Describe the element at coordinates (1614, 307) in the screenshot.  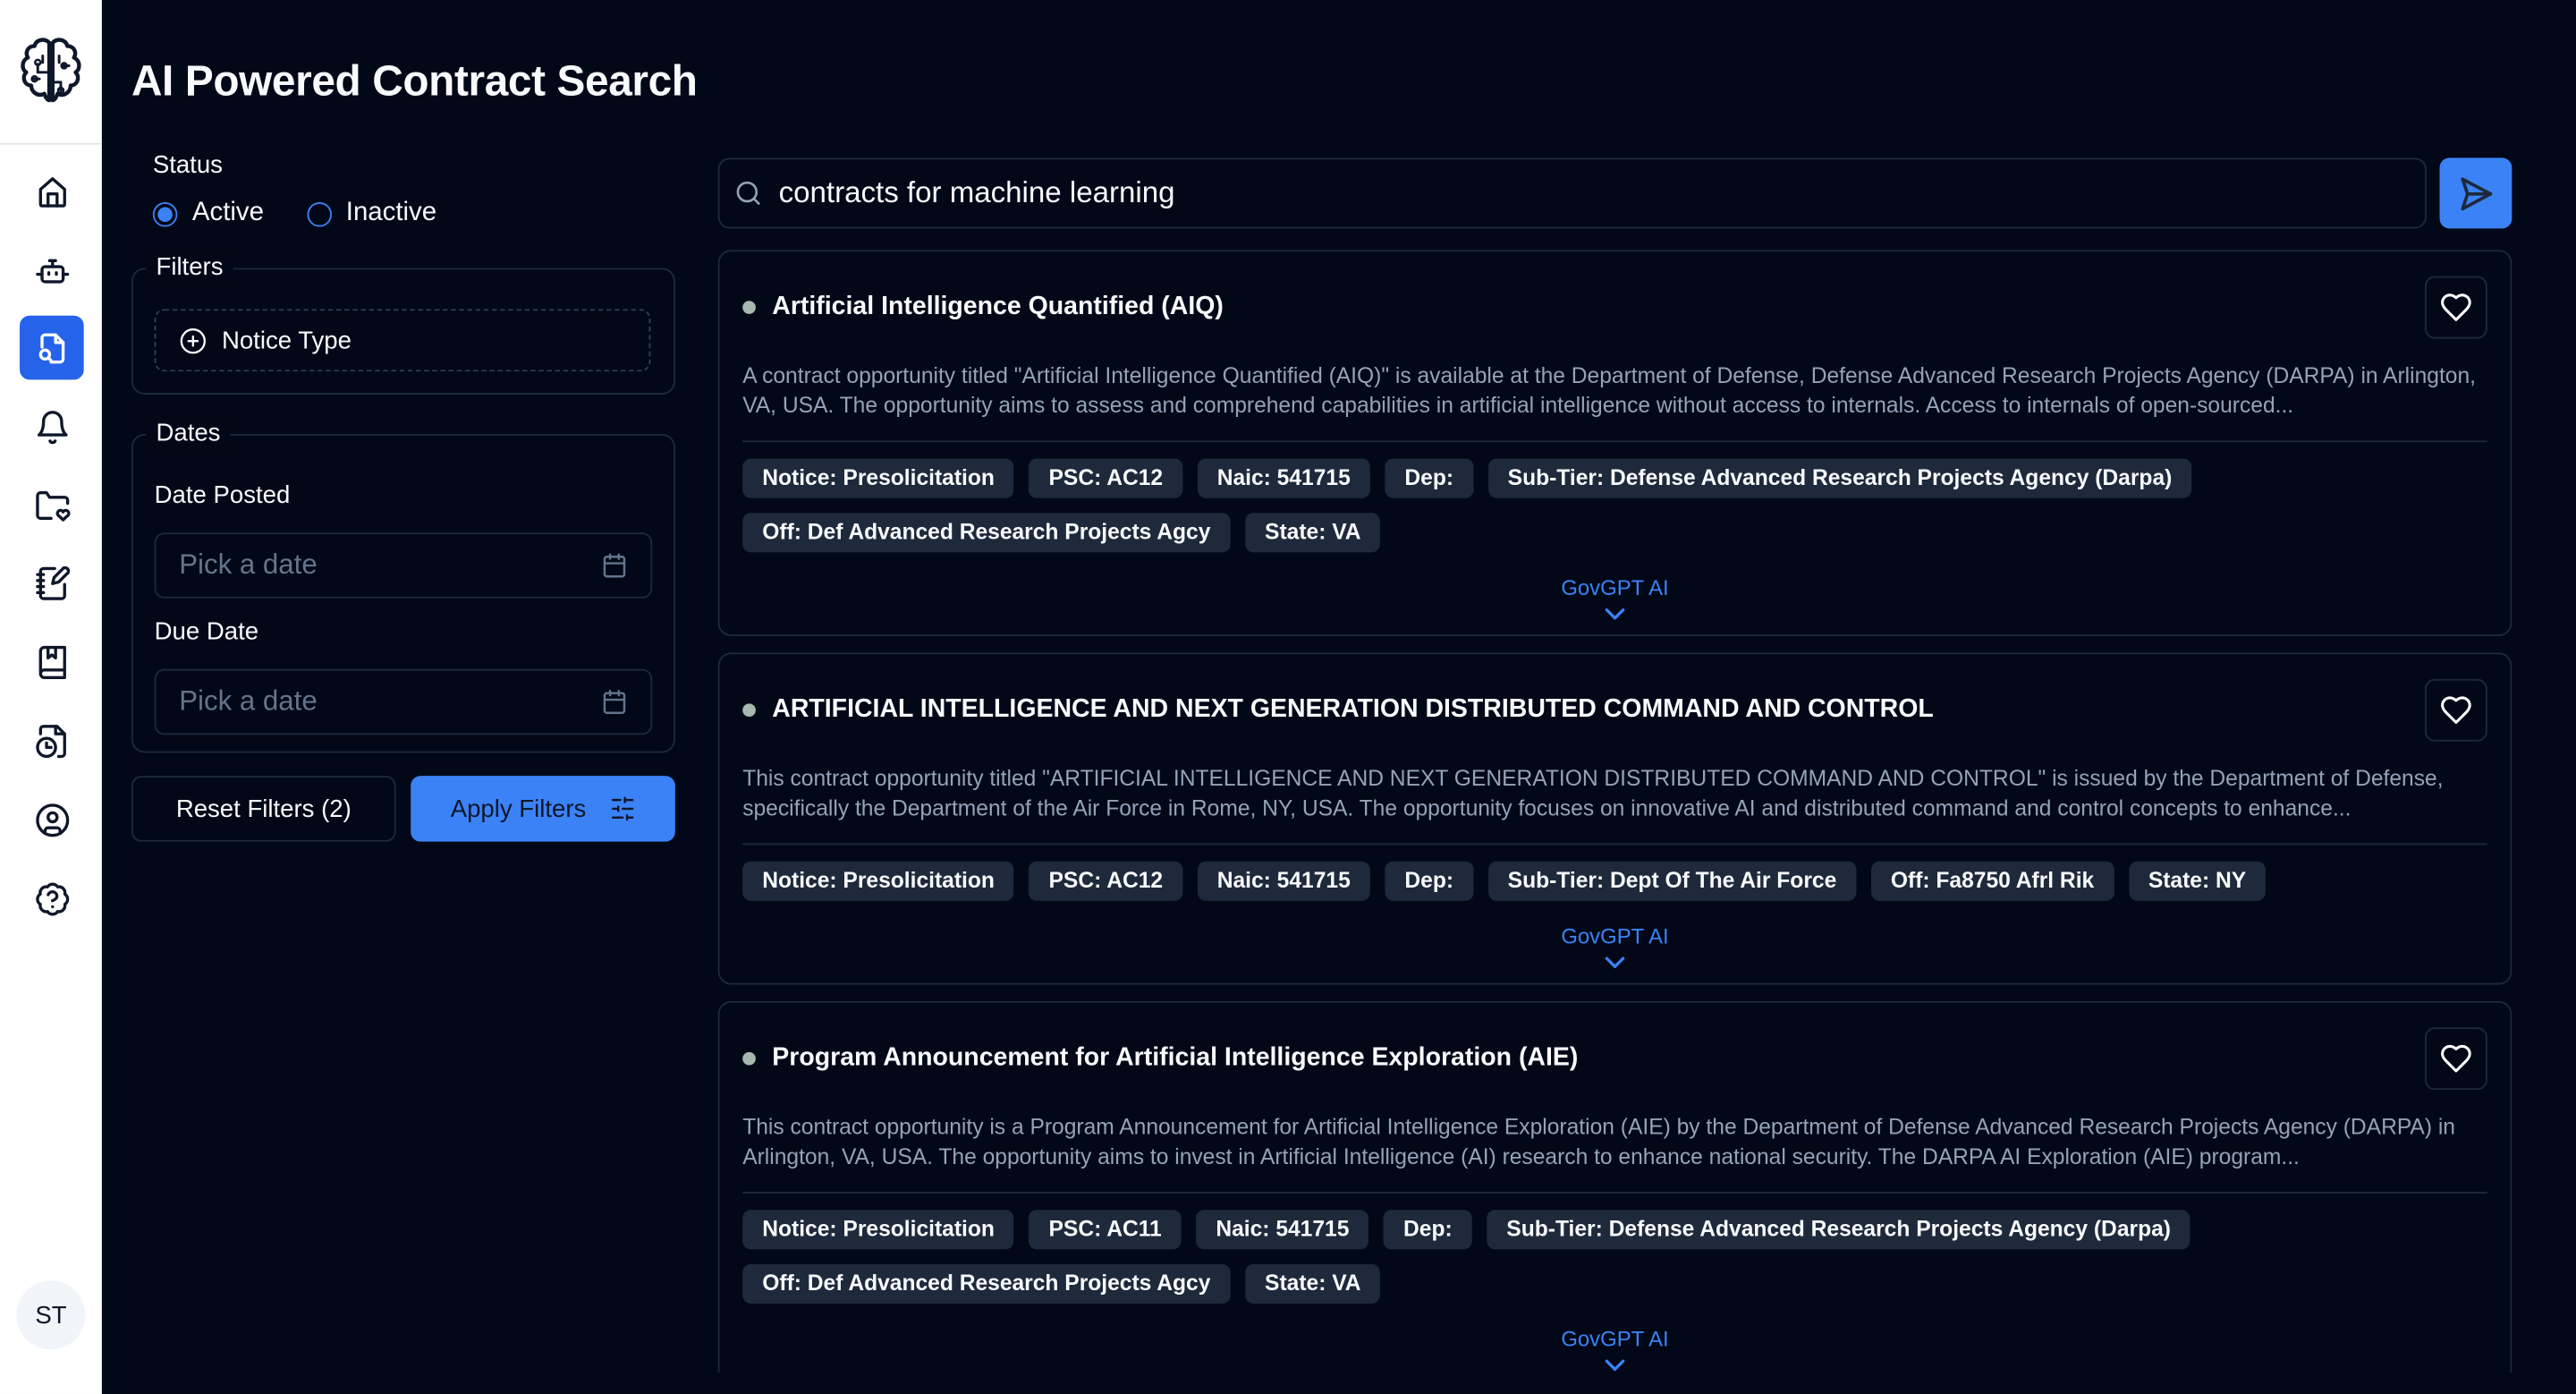
I see `card-header: Artificial Intelligence Quantified (AIQ)` at that location.